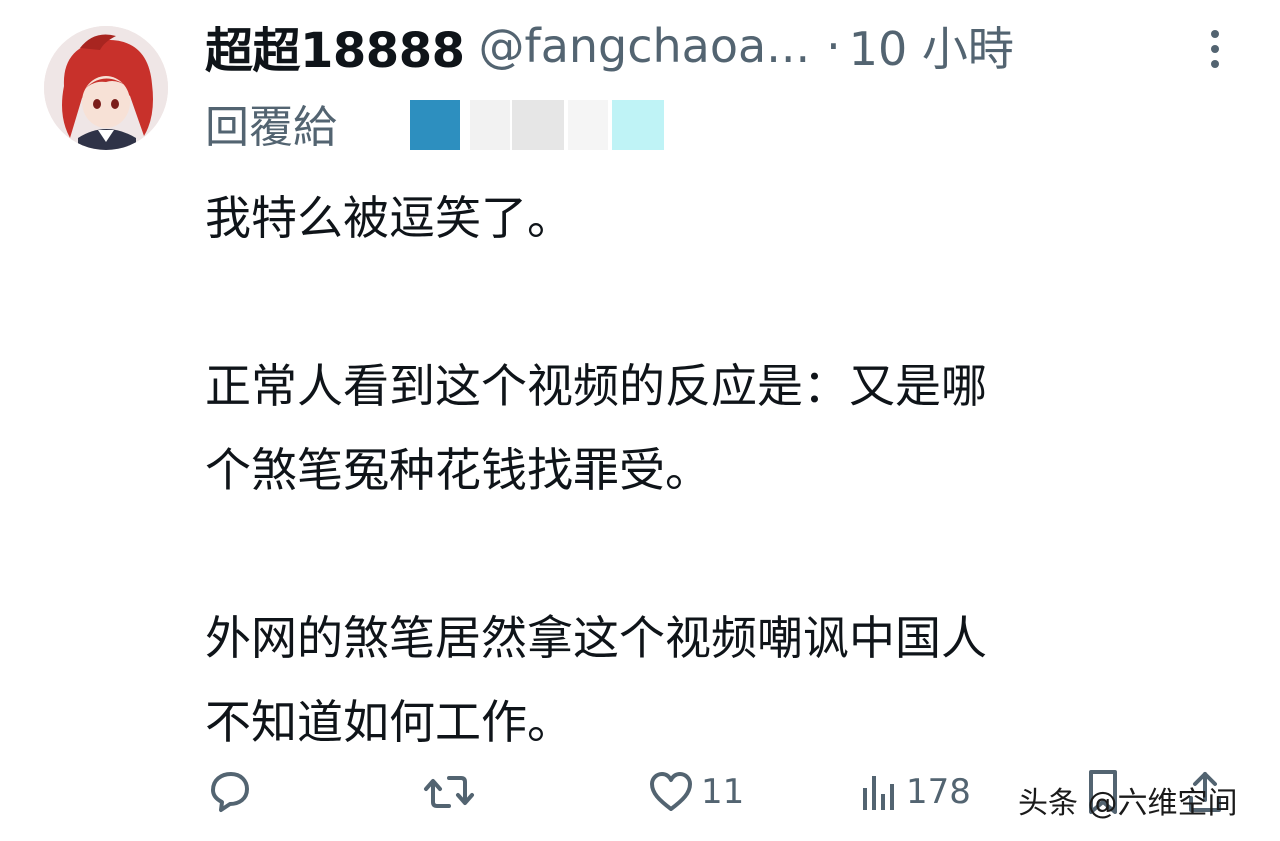 This screenshot has height=841, width=1280. What do you see at coordinates (878, 793) in the screenshot?
I see `bar-chart-icon` at bounding box center [878, 793].